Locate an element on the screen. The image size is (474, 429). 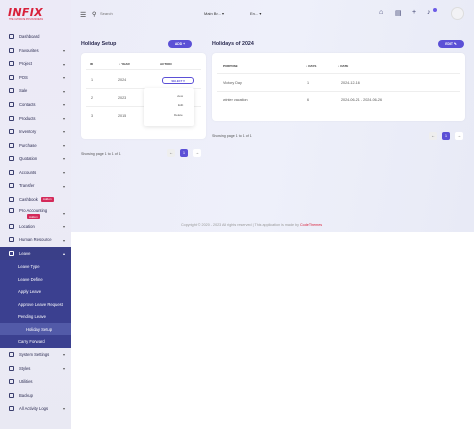
sidebar-item-location: Location ▾ is located at coordinates (35, 227).